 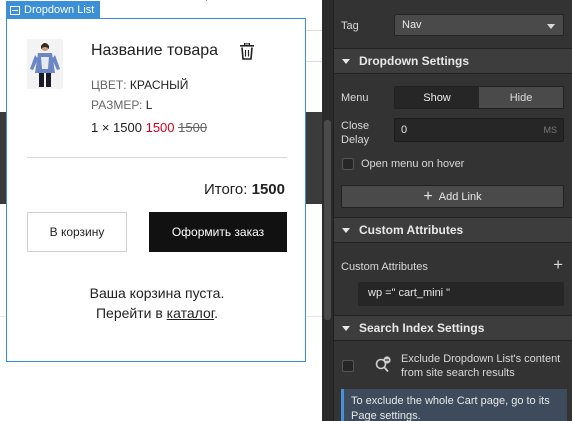 What do you see at coordinates (116, 127) in the screenshot?
I see `quantity-price: 1 × 1500` at bounding box center [116, 127].